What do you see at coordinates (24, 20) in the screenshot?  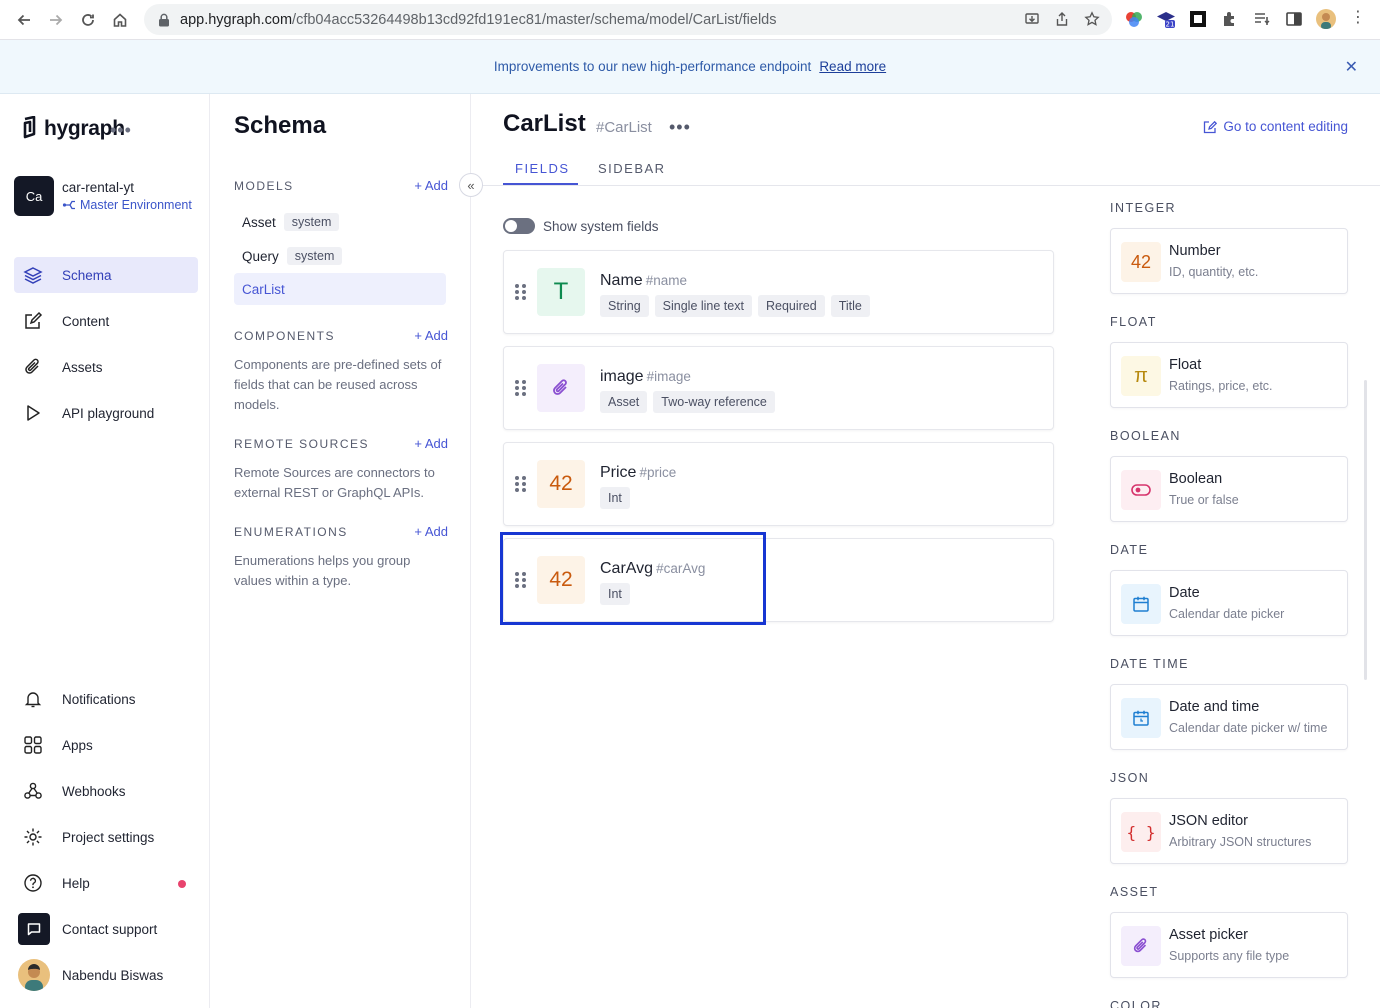 I see `back-arrow-icon` at bounding box center [24, 20].